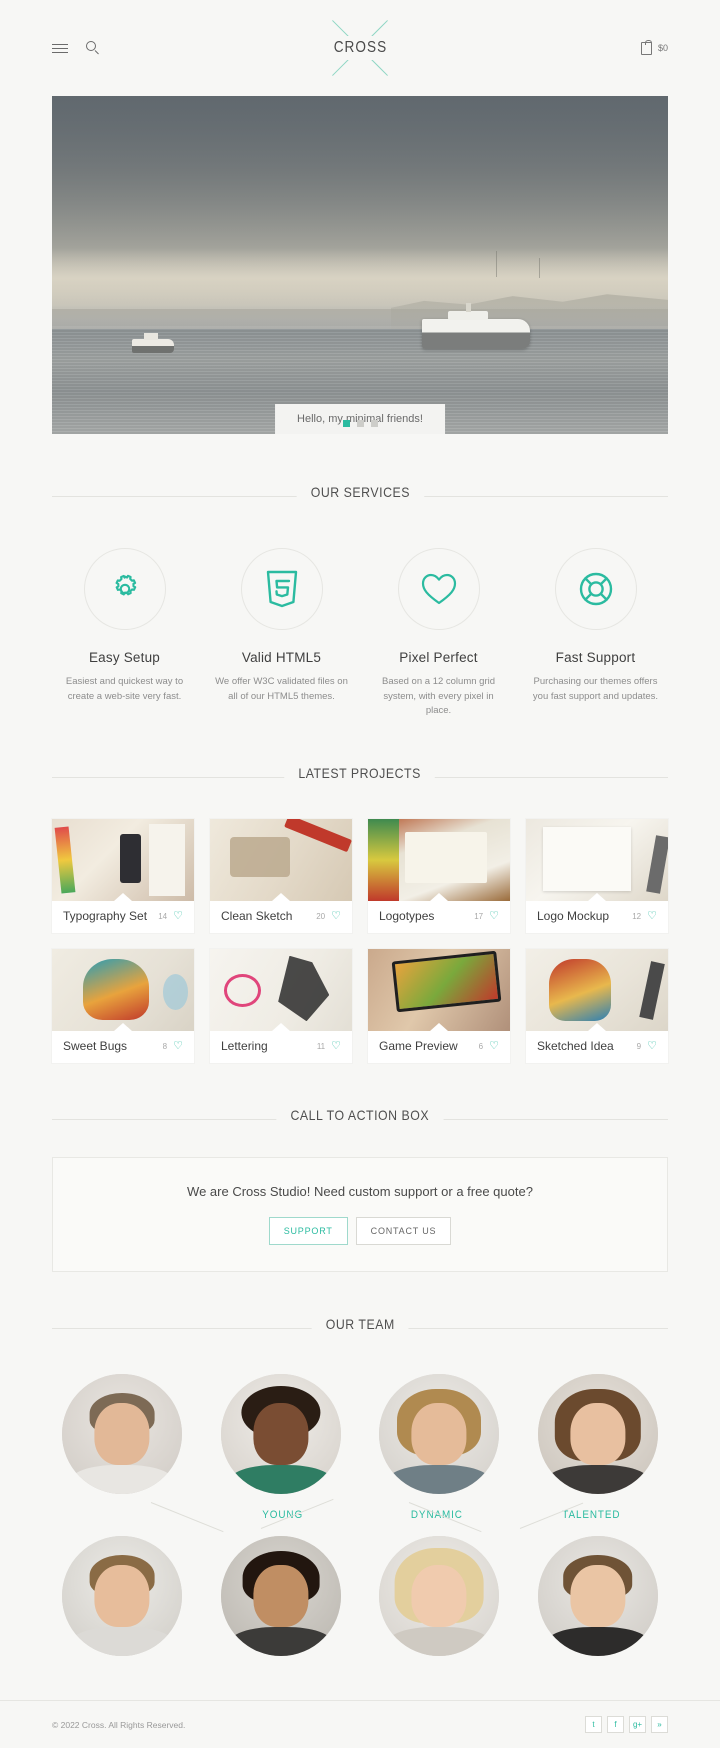  What do you see at coordinates (615, 1725) in the screenshot?
I see `facebook-icon: f` at bounding box center [615, 1725].